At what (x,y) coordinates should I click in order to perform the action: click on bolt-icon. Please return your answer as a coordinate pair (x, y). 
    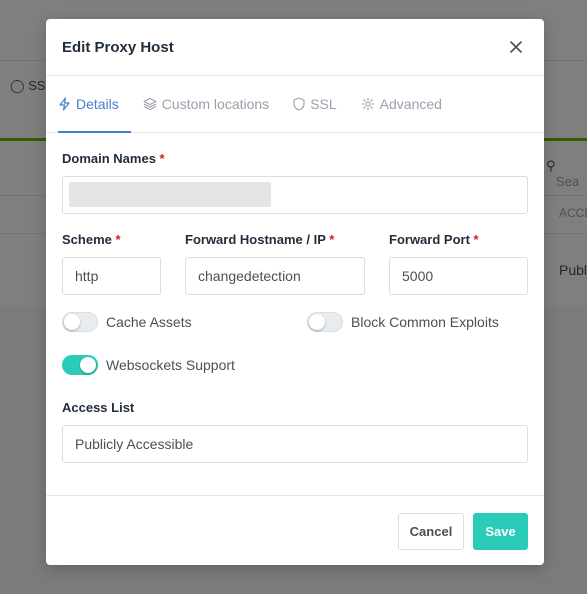
    Looking at the image, I should click on (64, 104).